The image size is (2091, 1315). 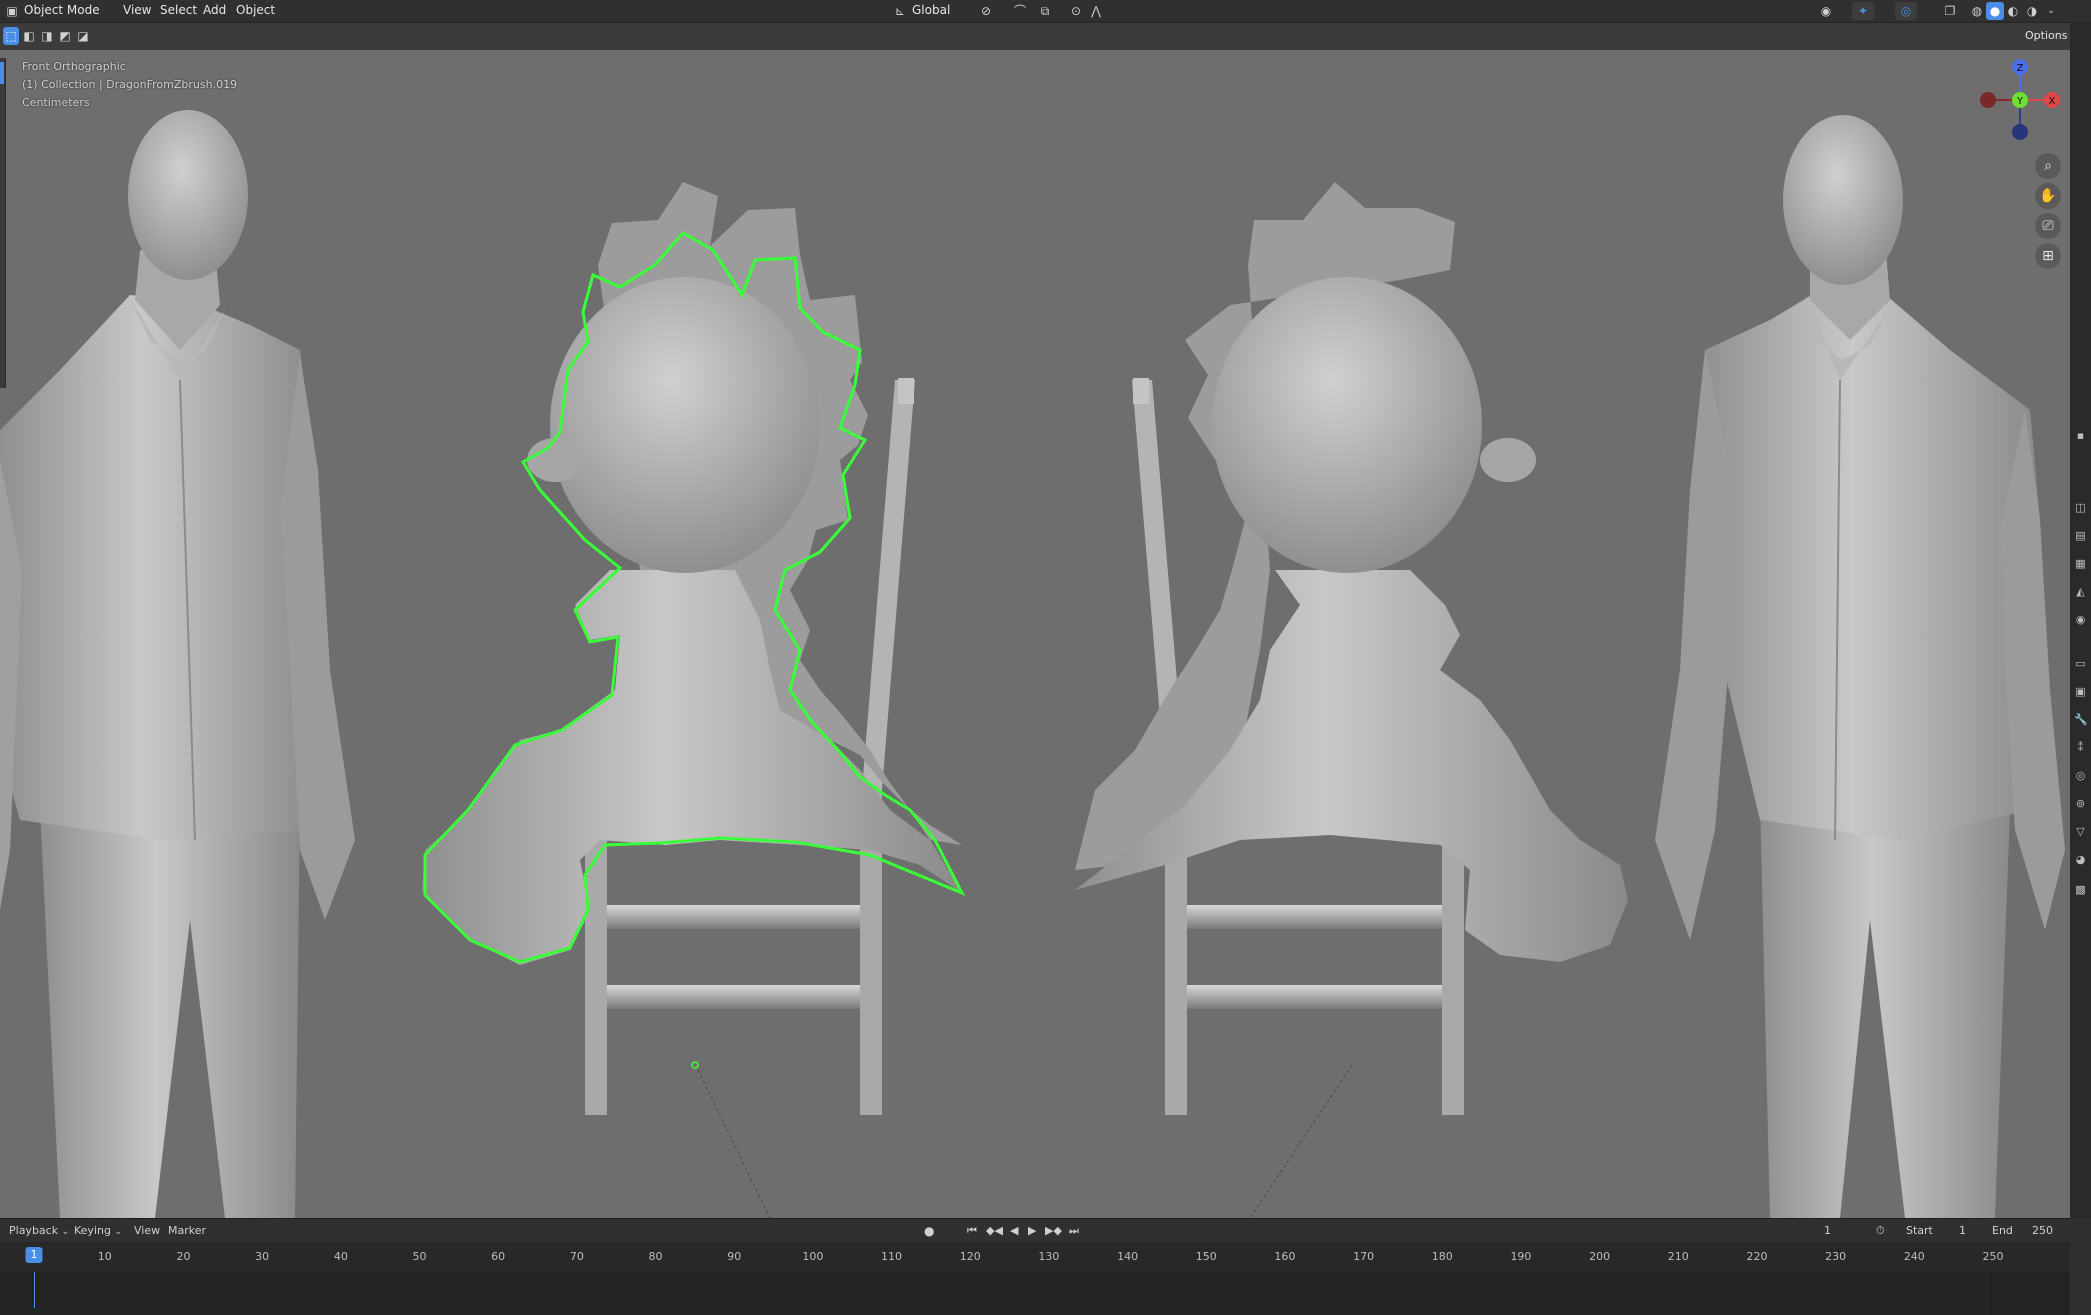 What do you see at coordinates (255, 11) in the screenshot?
I see `menu-object: Object` at bounding box center [255, 11].